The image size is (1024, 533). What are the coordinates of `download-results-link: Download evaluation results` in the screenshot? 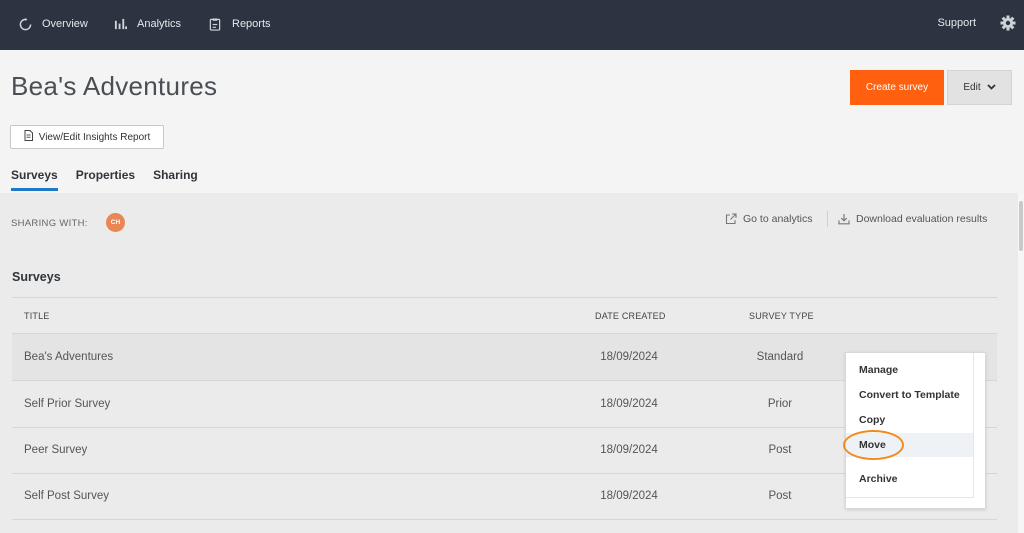 It's located at (912, 219).